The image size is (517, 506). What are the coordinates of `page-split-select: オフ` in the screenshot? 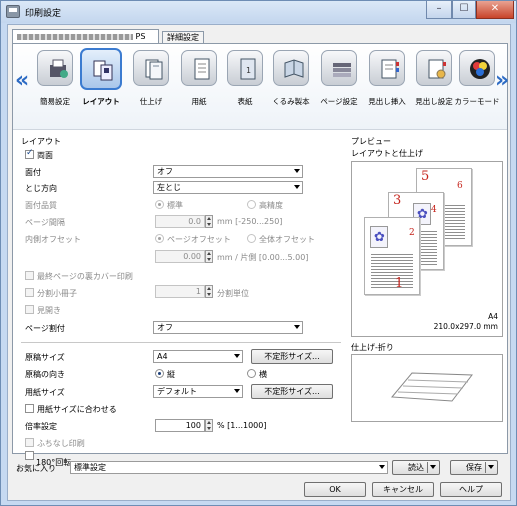 It's located at (228, 327).